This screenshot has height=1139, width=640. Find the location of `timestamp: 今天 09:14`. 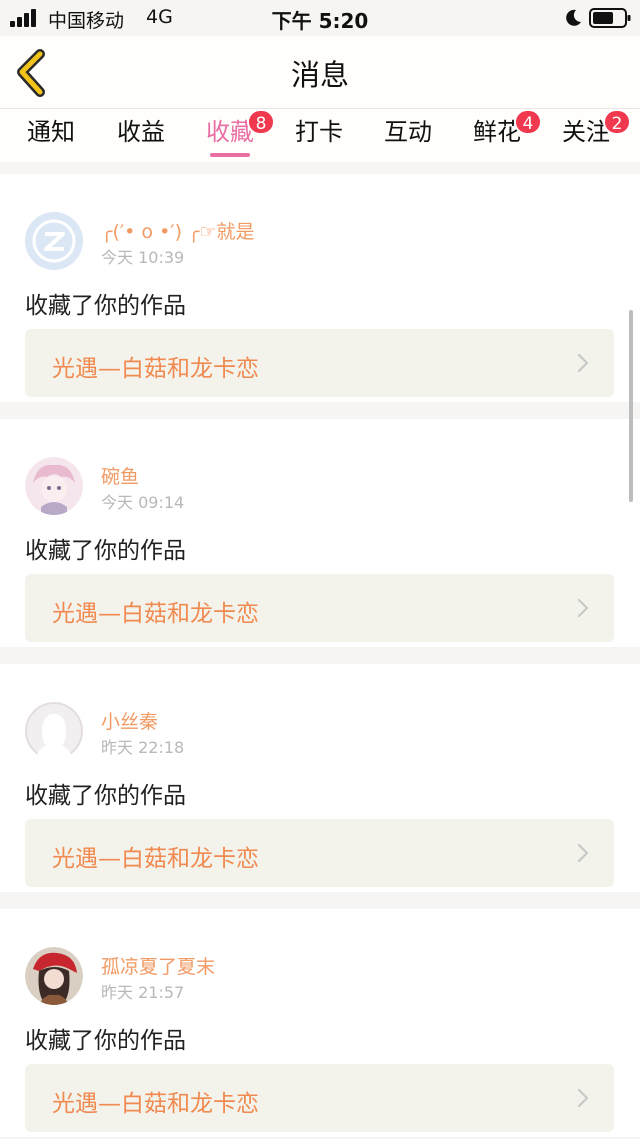

timestamp: 今天 09:14 is located at coordinates (143, 502).